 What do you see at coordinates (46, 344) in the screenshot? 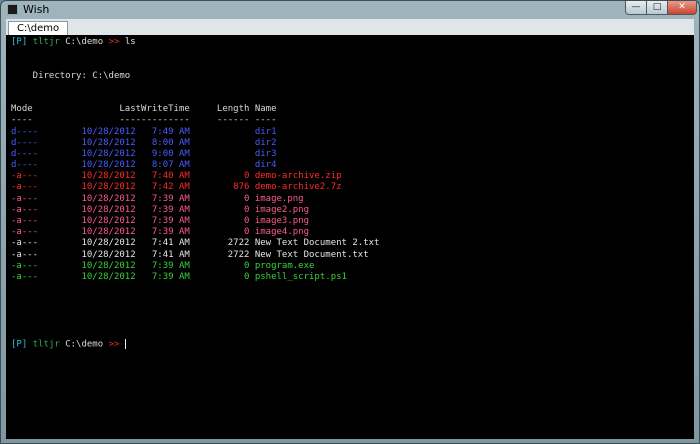
I see `current-prompt-user: tltjr` at bounding box center [46, 344].